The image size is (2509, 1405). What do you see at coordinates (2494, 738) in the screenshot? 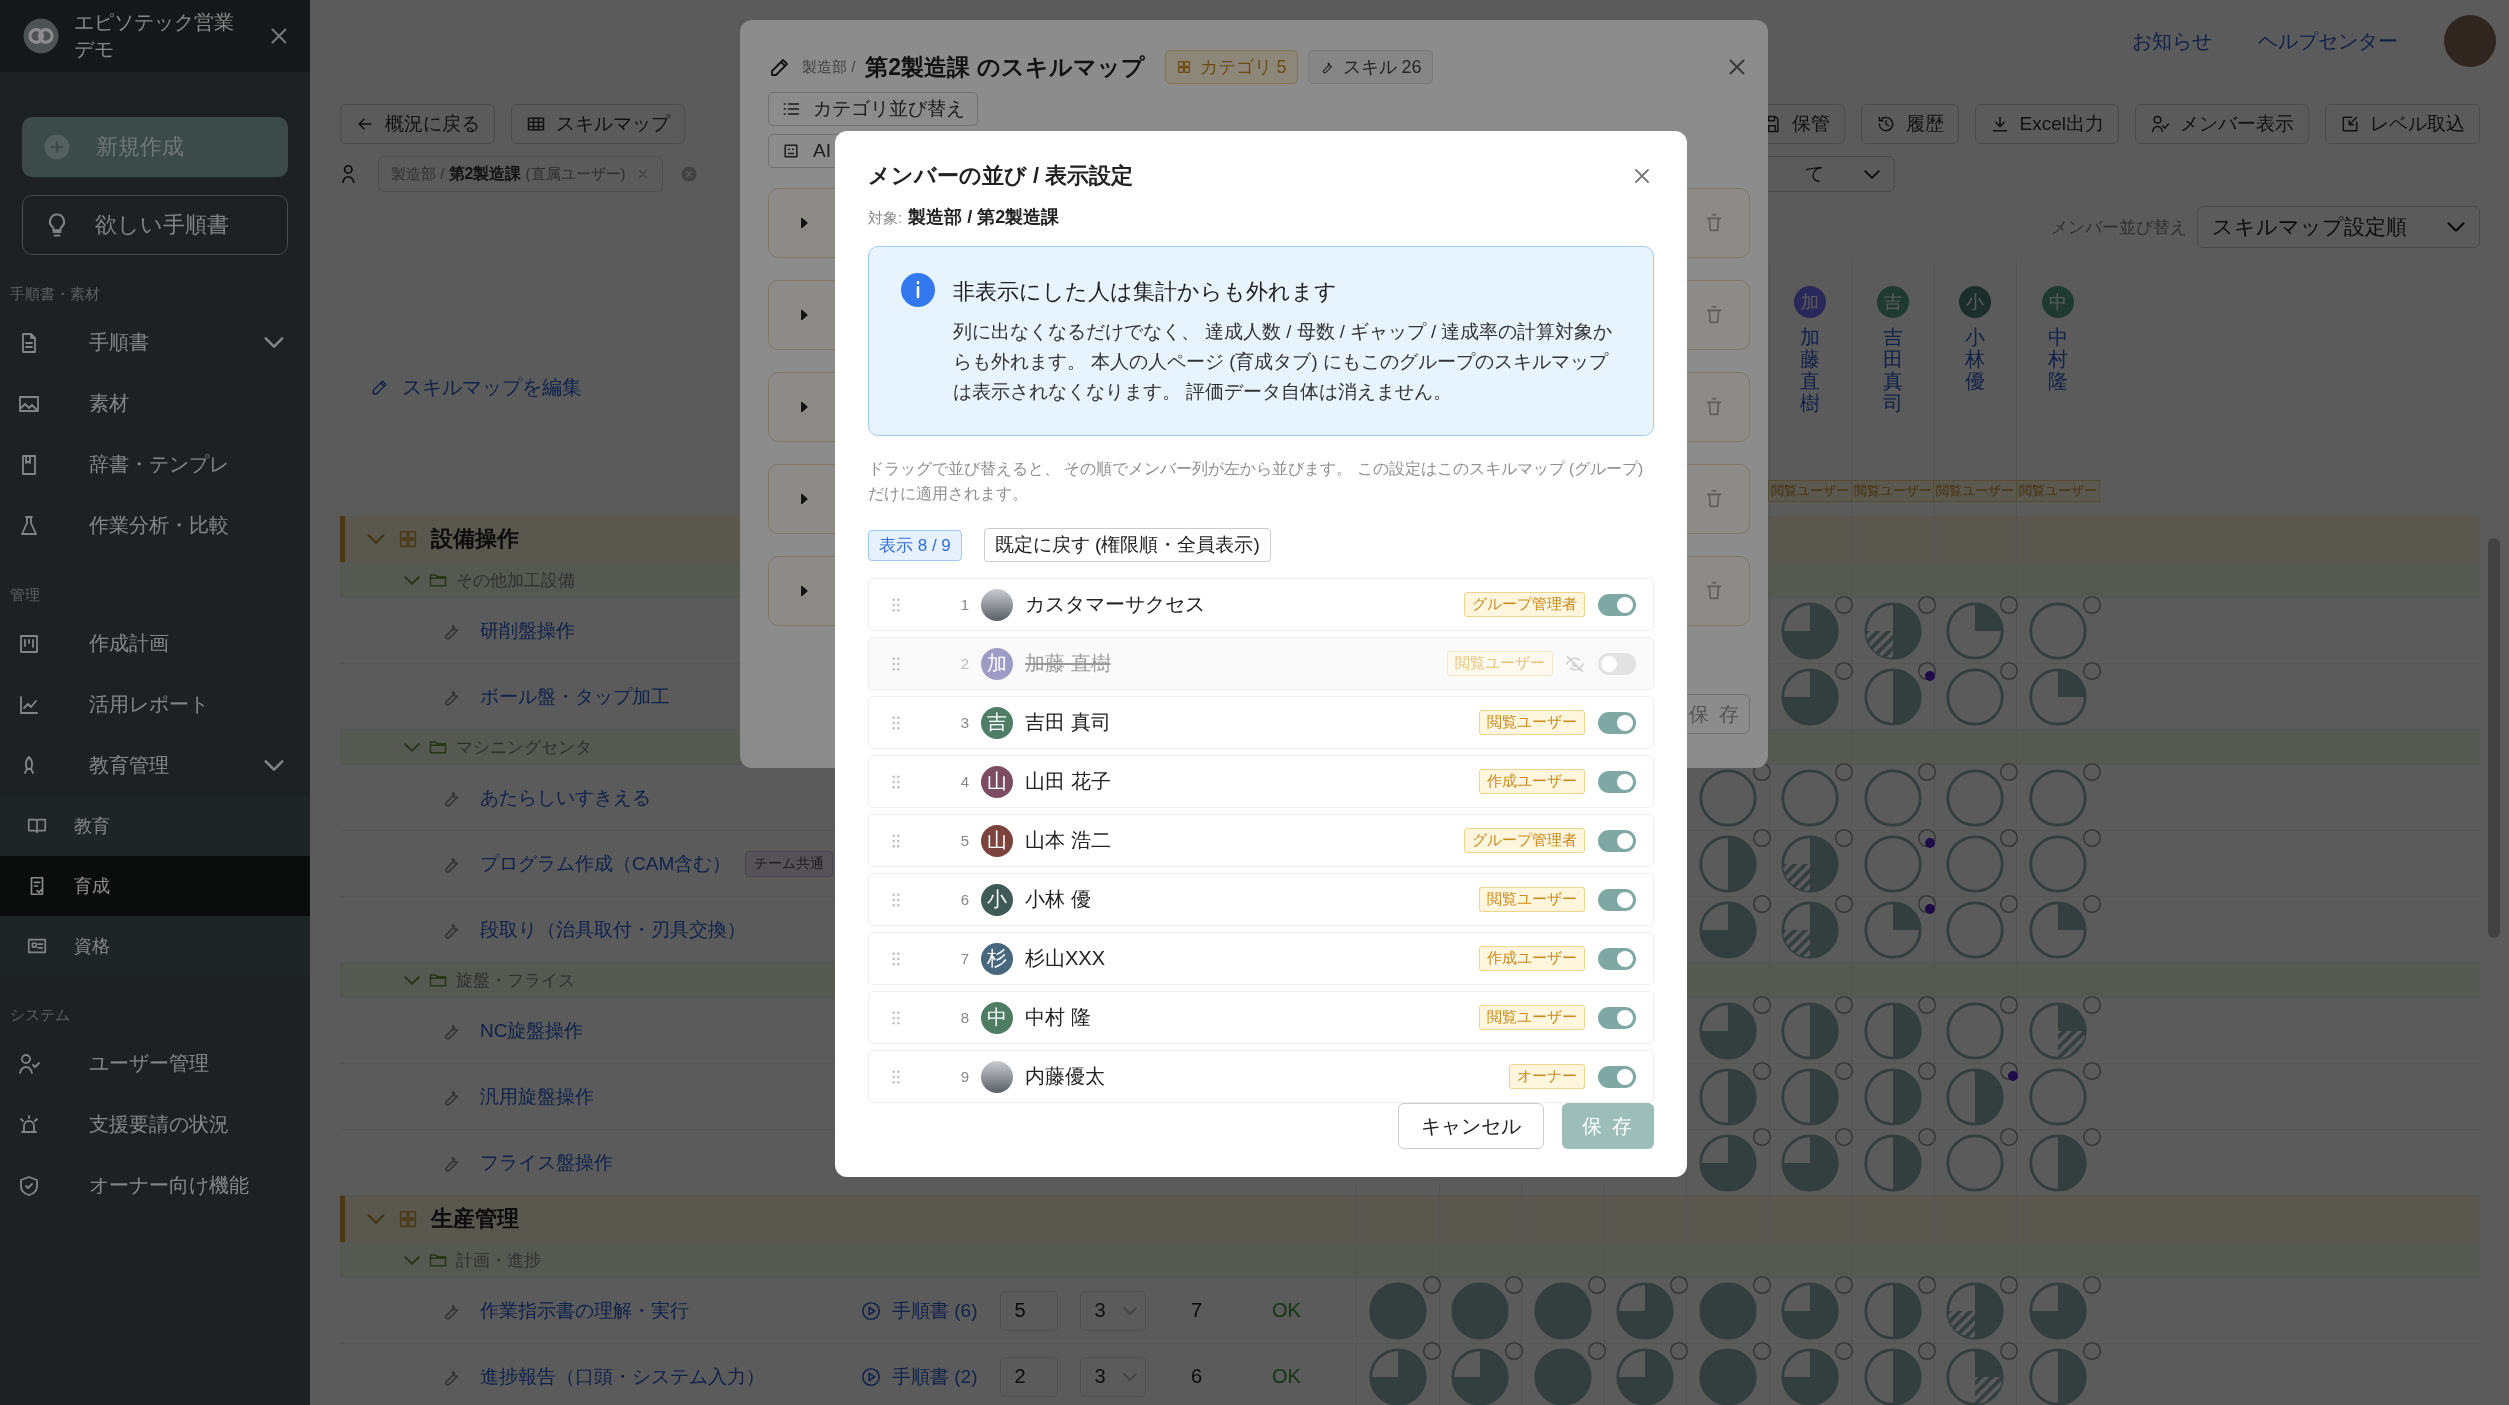
I see `scrollbar` at bounding box center [2494, 738].